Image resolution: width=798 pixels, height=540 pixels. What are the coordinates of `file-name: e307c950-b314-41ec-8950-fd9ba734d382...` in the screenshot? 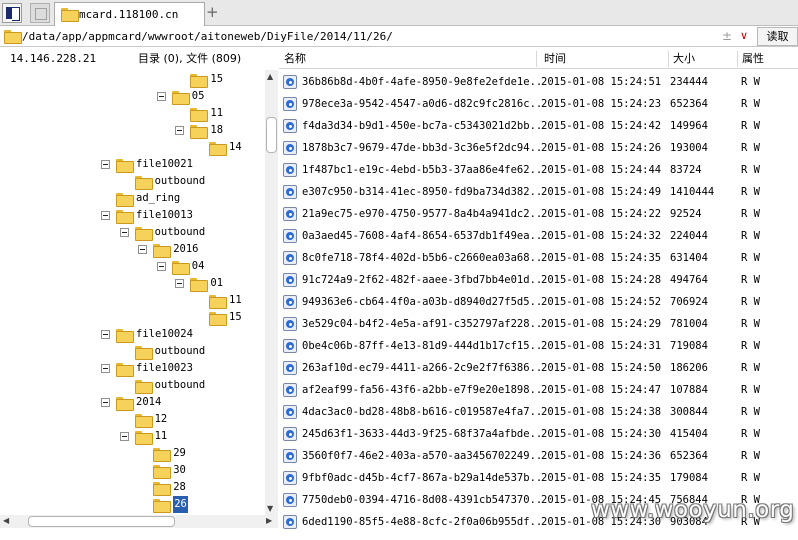 It's located at (421, 192).